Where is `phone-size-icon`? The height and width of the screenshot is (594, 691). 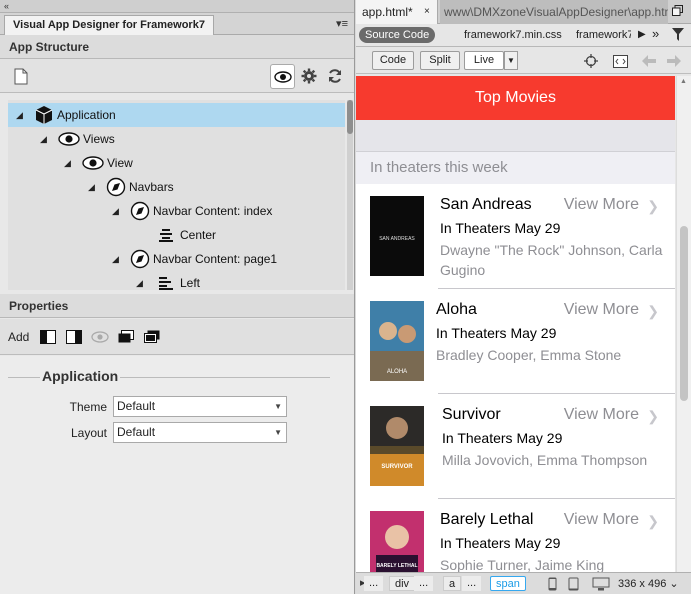
phone-size-icon is located at coordinates (552, 584).